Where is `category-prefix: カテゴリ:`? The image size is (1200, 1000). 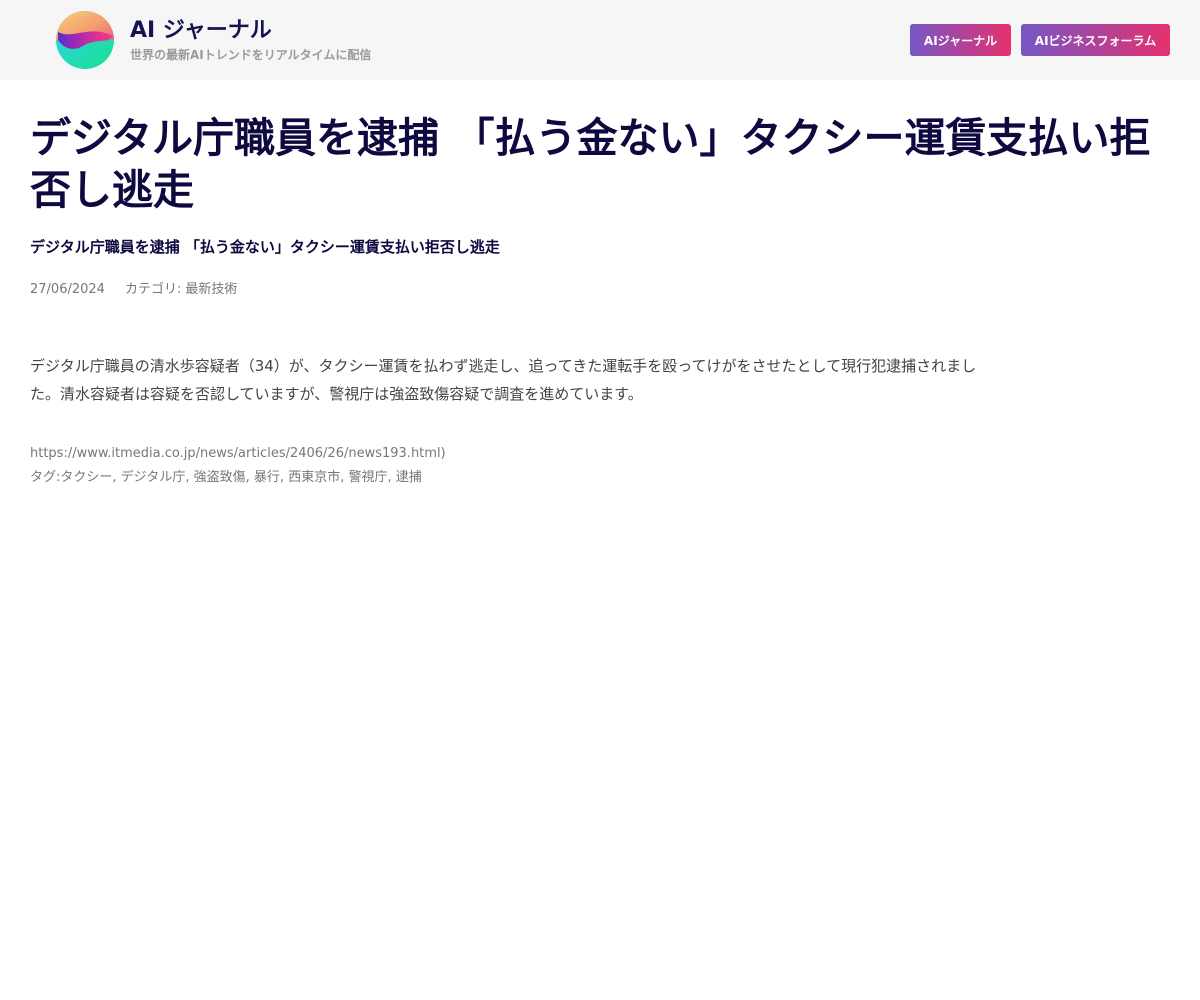
category-prefix: カテゴリ: is located at coordinates (153, 289).